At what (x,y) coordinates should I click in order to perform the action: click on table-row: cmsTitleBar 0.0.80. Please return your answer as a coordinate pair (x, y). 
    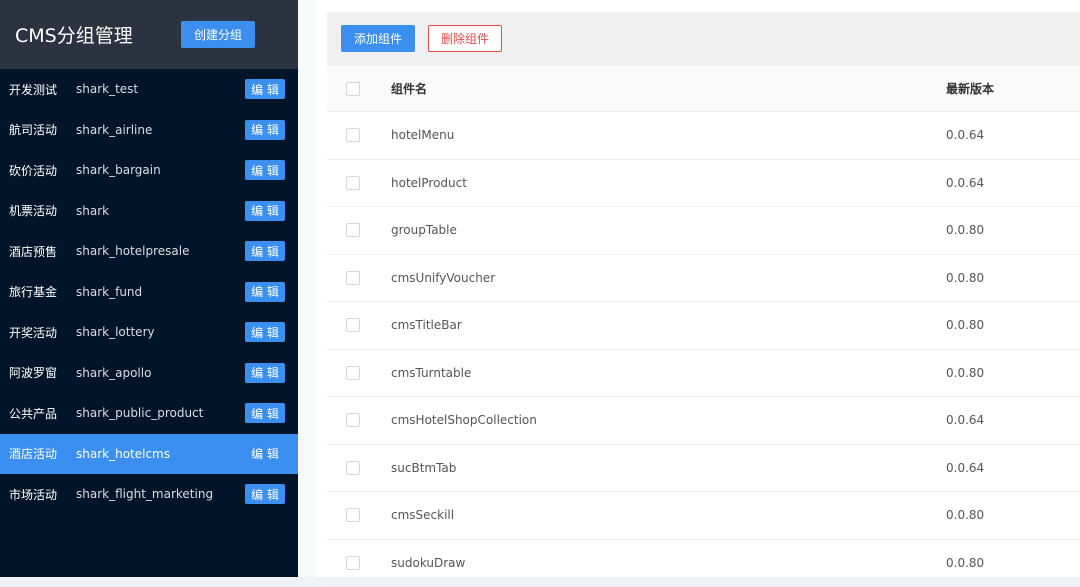
    Looking at the image, I should click on (703, 326).